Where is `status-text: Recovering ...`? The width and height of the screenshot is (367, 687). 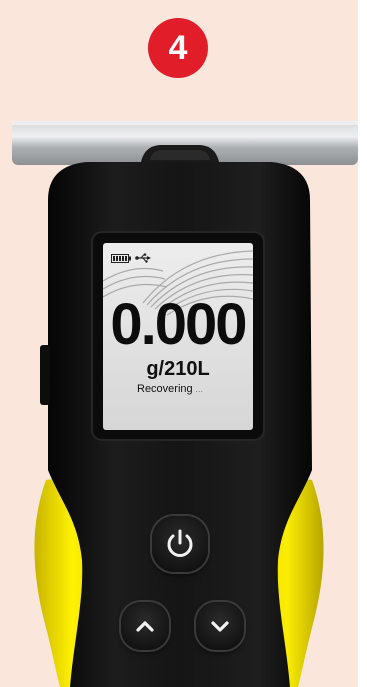 status-text: Recovering ... is located at coordinates (170, 390).